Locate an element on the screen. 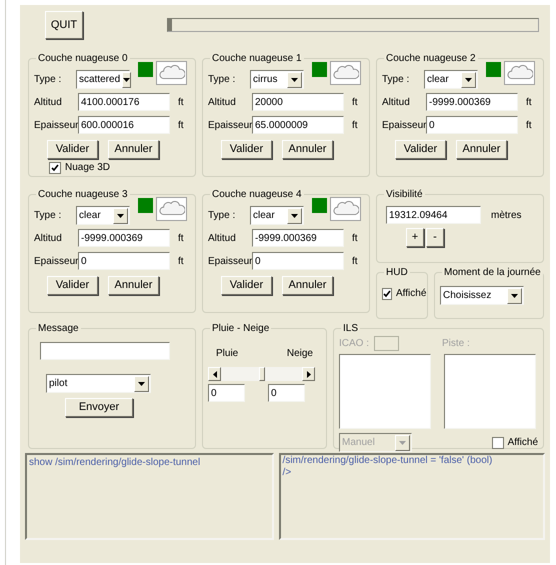 Image resolution: width=556 pixels, height=565 pixels. group-title: HUD is located at coordinates (397, 273).